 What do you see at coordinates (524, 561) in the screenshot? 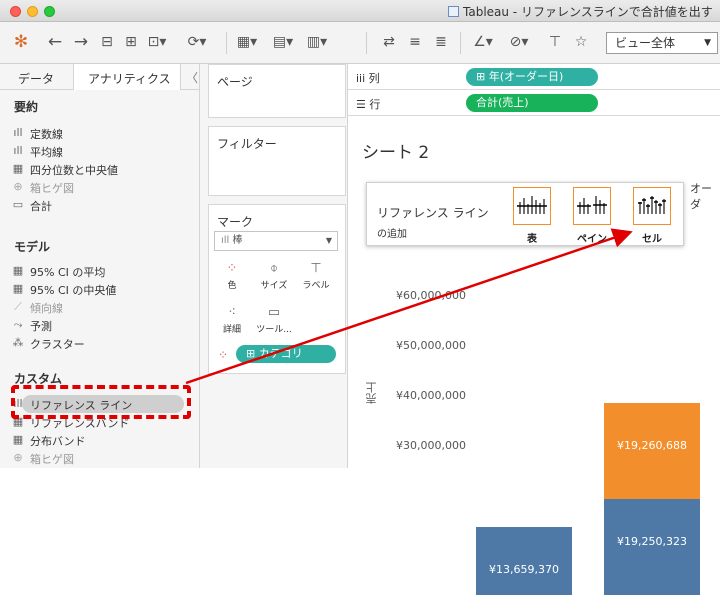
I see `bar-segment` at bounding box center [524, 561].